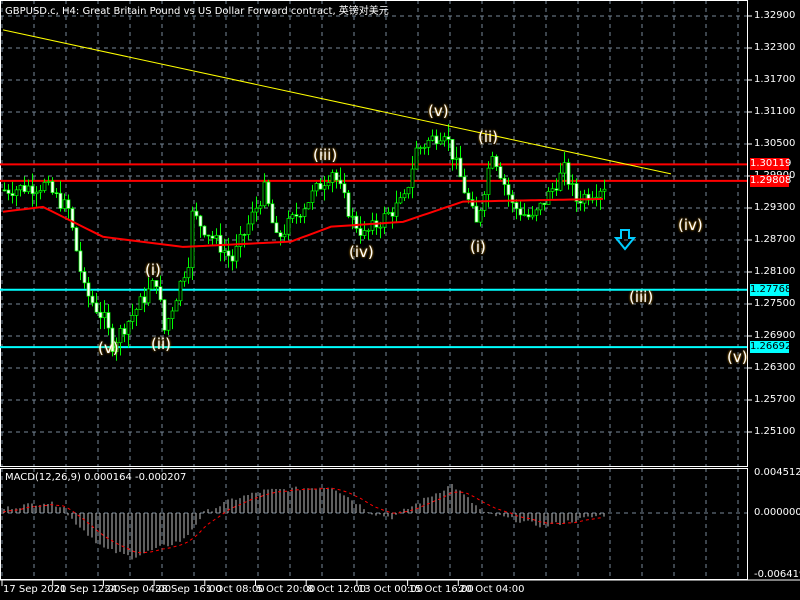 Image resolution: width=800 pixels, height=600 pixels. Describe the element at coordinates (488, 137) in the screenshot. I see `wave-label: (ii)` at that location.